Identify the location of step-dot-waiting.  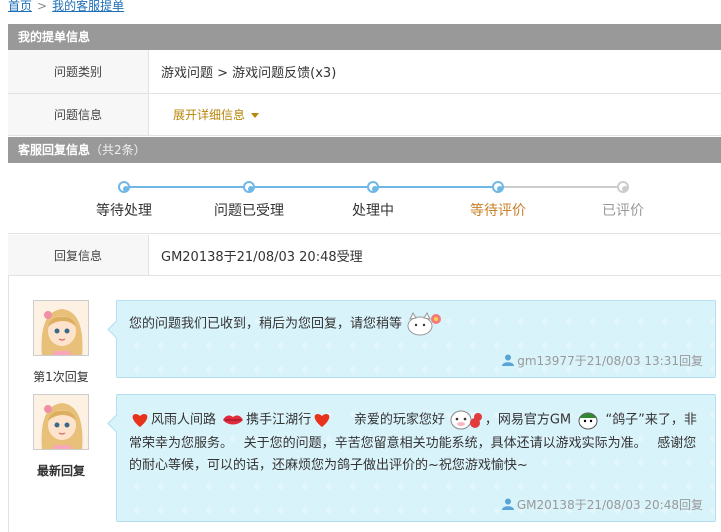
(124, 187).